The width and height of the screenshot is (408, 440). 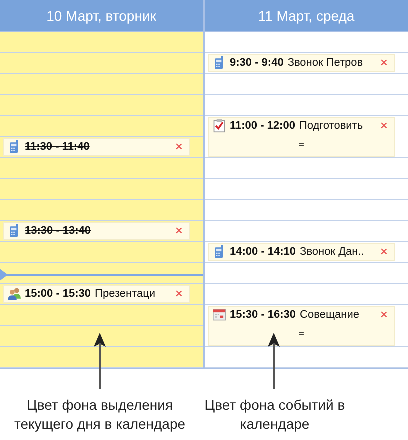 I want to click on event-time: 14:00 - 14:10, so click(x=263, y=252).